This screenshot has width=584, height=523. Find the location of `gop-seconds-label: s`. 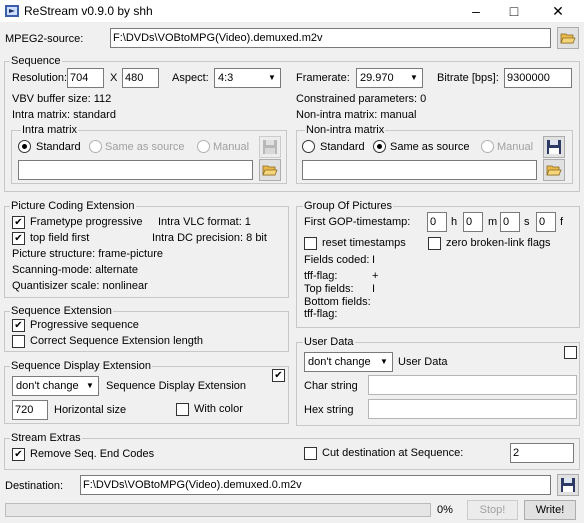

gop-seconds-label: s is located at coordinates (527, 222).